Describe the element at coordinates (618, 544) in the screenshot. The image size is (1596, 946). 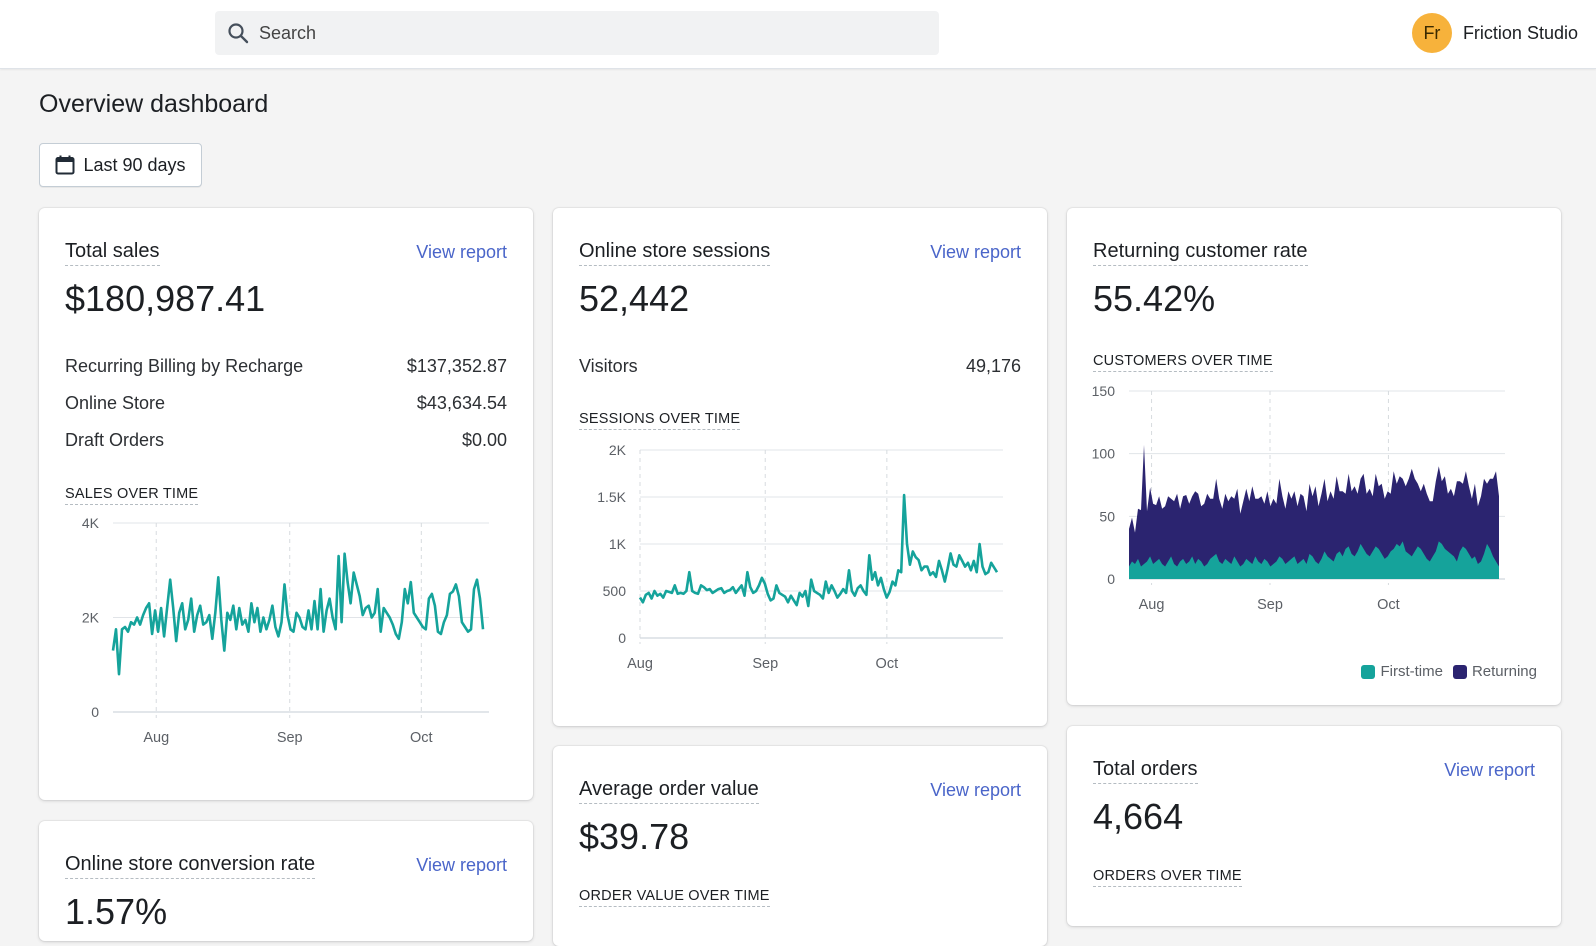
I see `y-tick-label: 1K` at that location.